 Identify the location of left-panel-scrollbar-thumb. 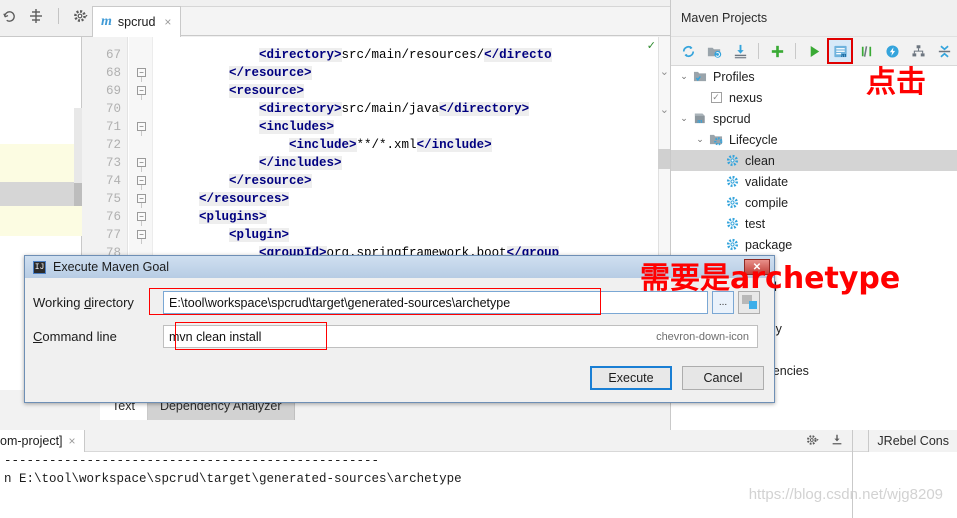
(78, 194).